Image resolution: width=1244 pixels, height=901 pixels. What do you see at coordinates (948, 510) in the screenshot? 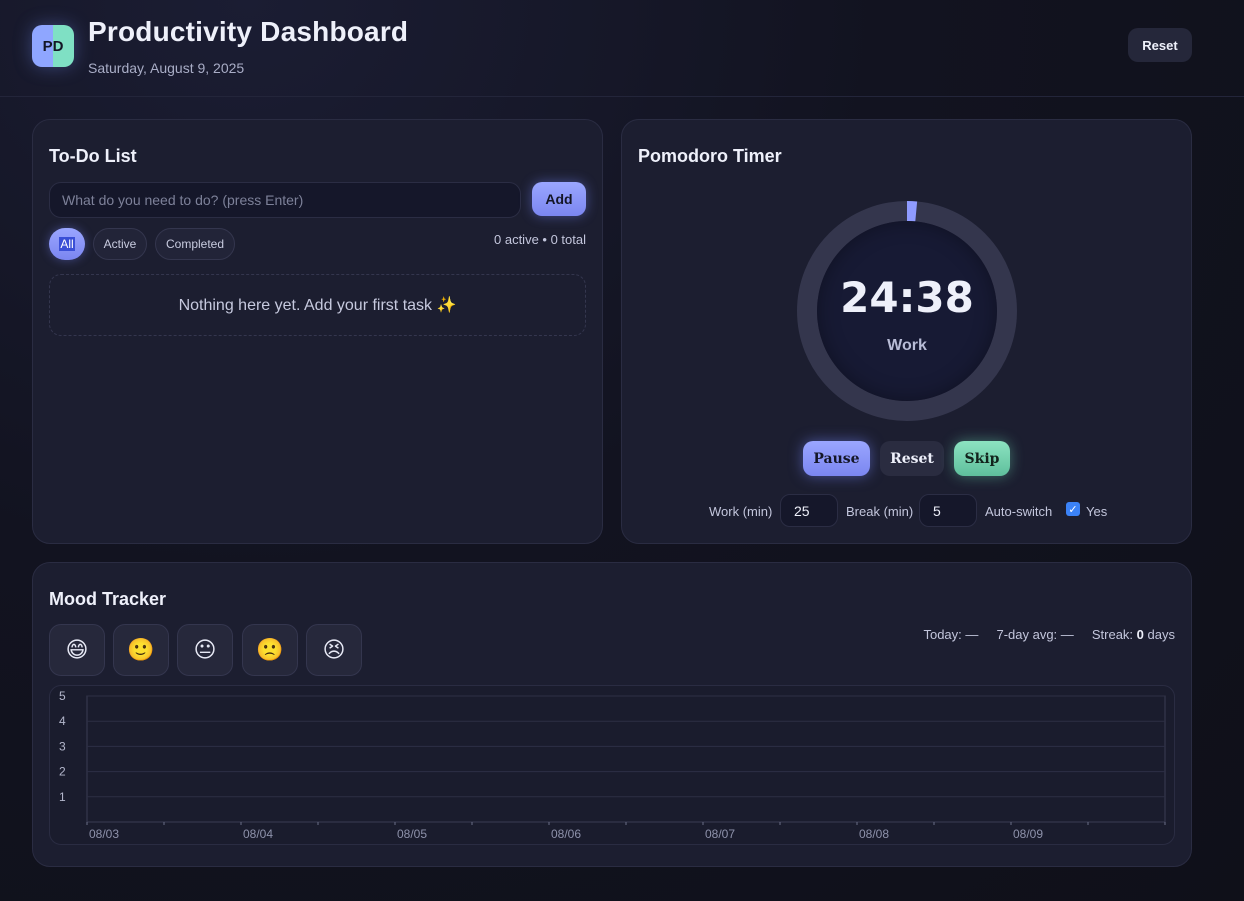
I see `break-min-input` at bounding box center [948, 510].